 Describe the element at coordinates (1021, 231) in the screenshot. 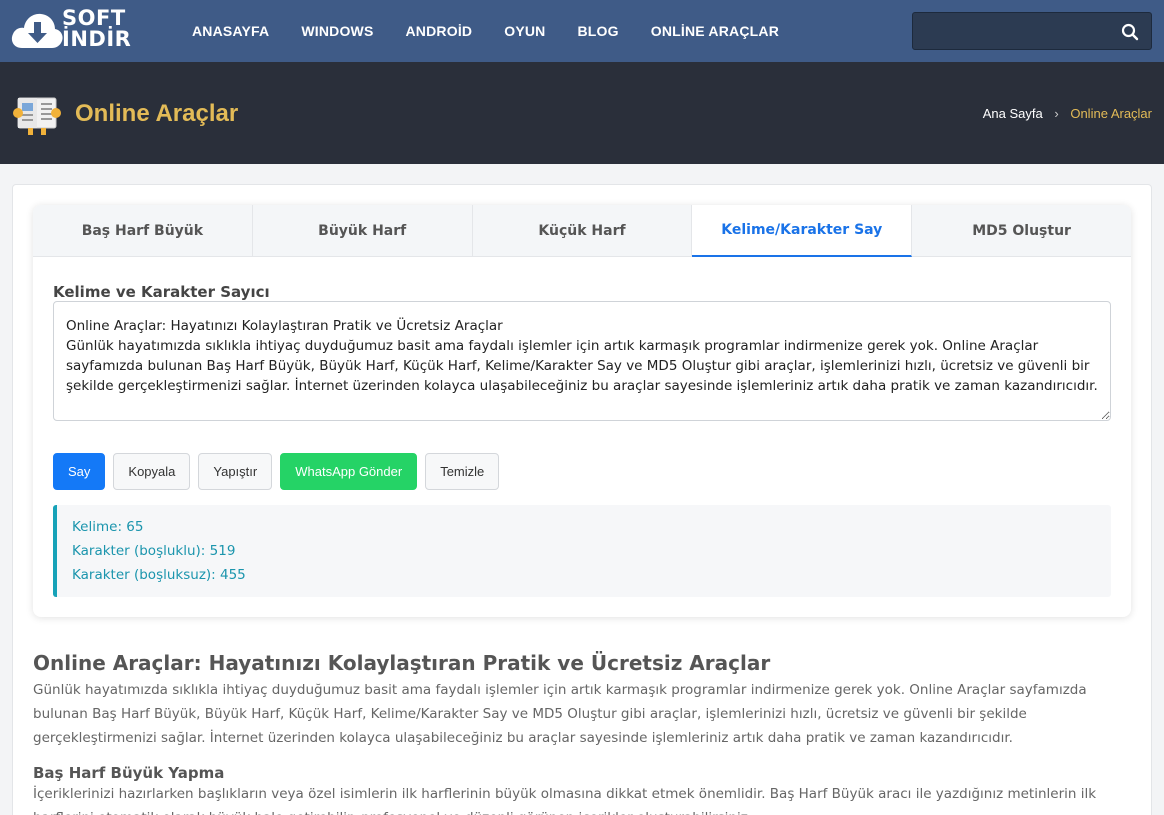

I see `tab-md5-olustur: MD5 Oluştur` at that location.